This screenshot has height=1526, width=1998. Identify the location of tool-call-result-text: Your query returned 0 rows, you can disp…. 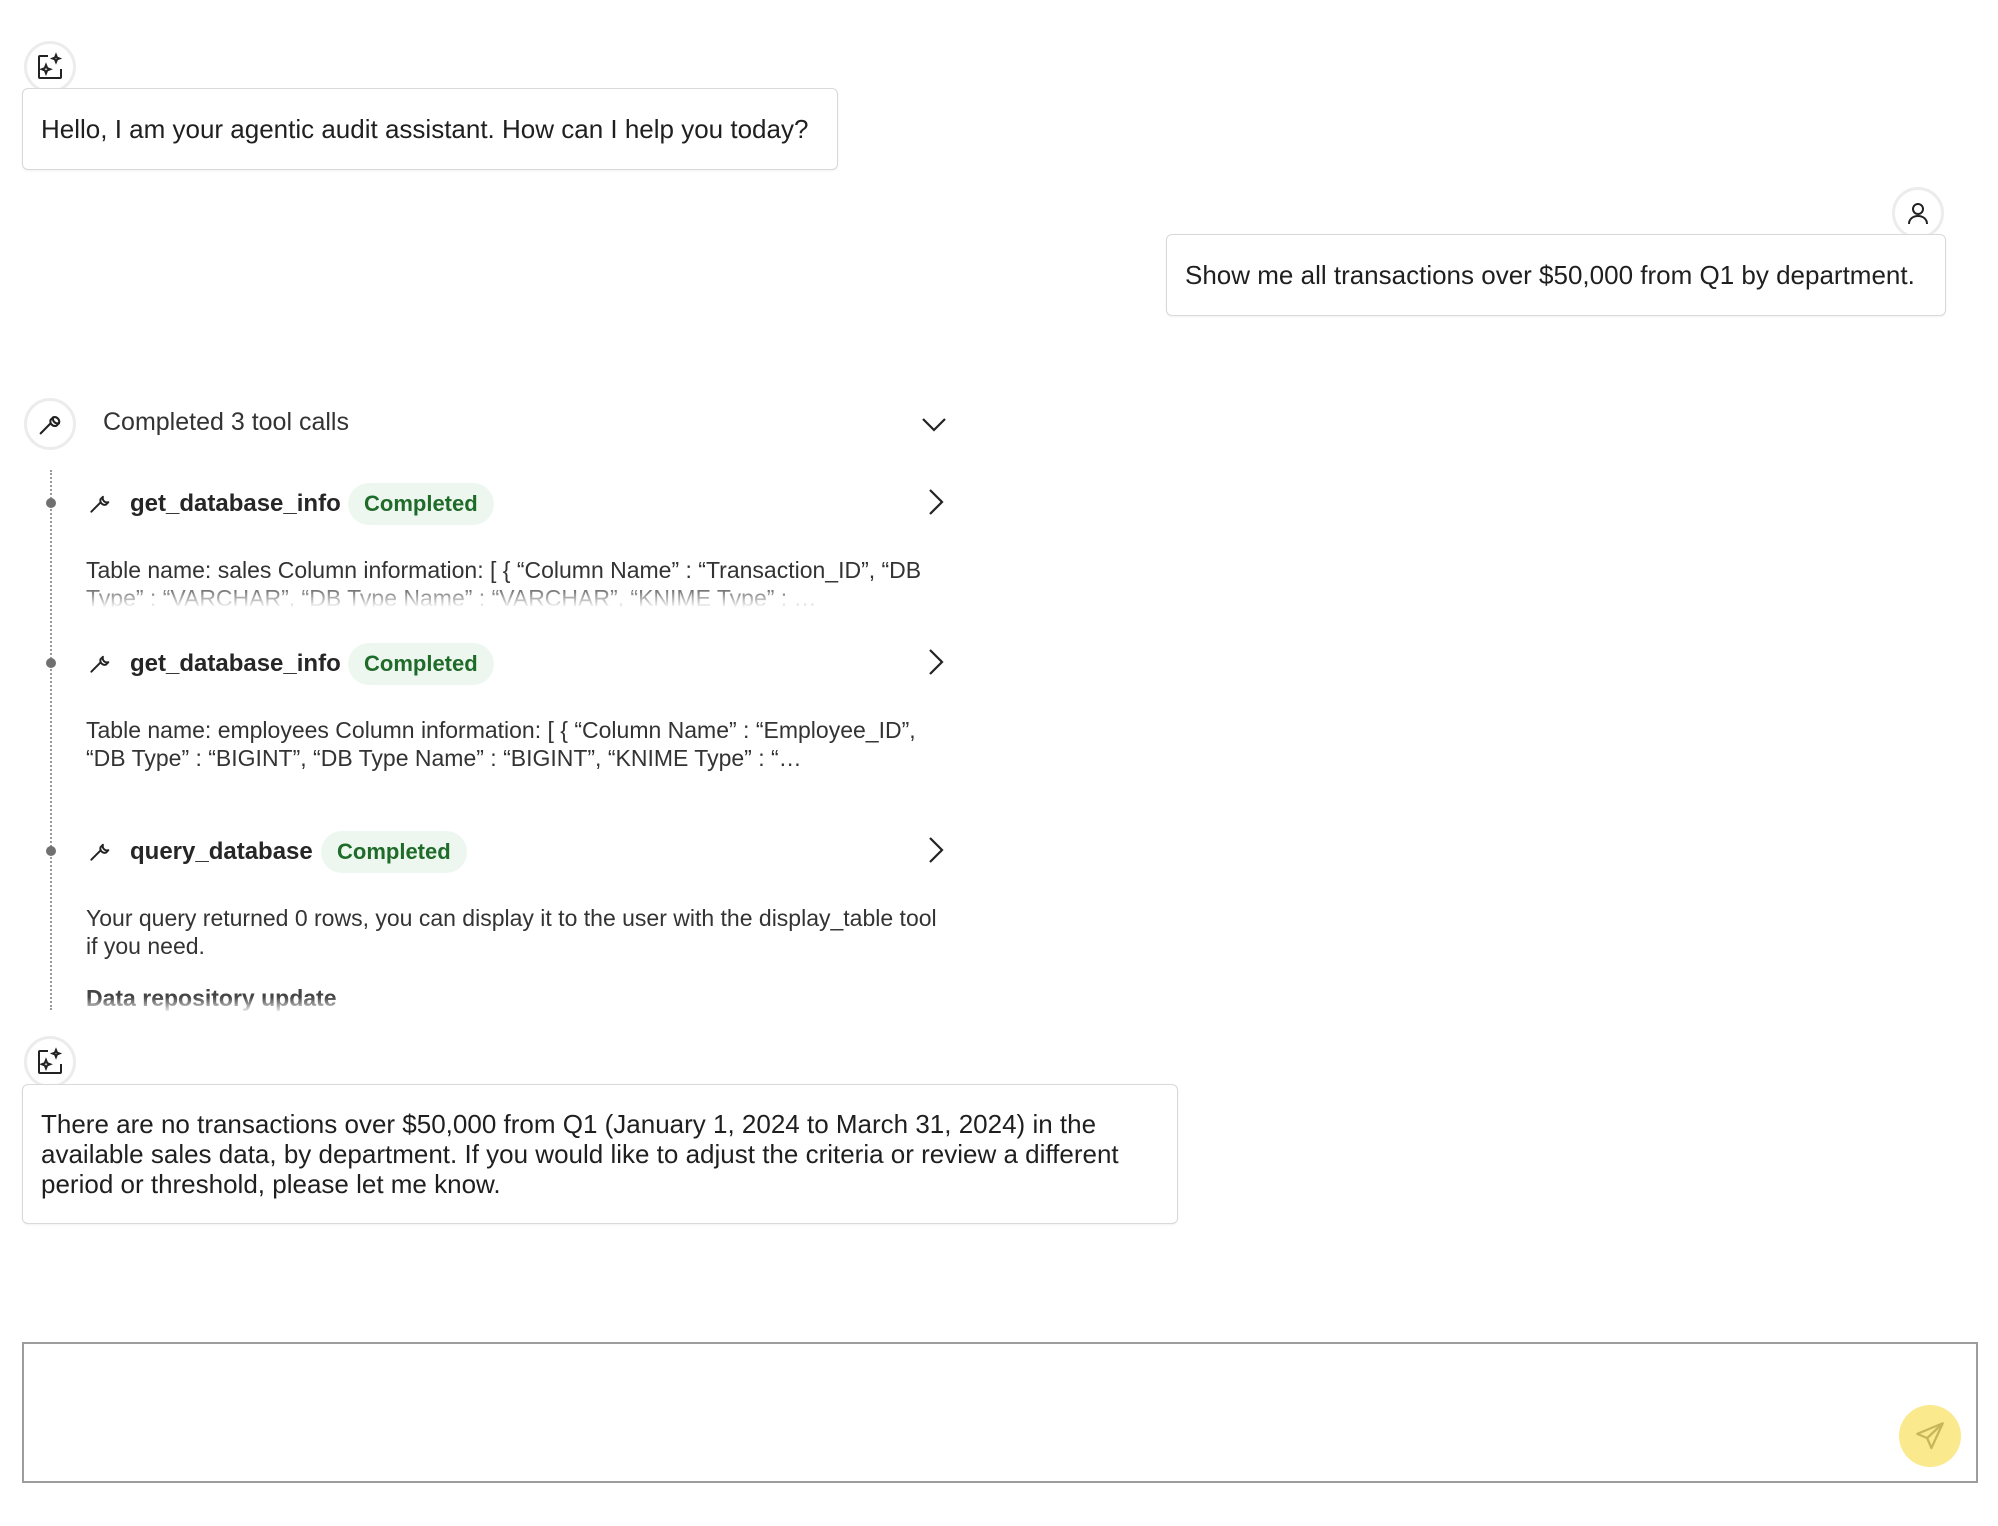
(511, 932).